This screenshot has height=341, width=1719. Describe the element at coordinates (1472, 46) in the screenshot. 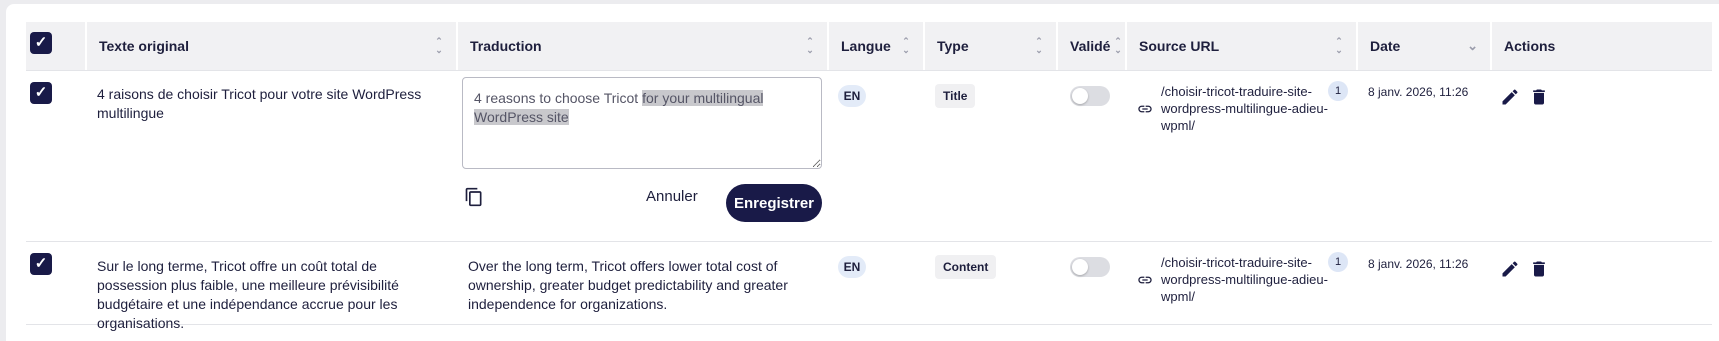

I see `chevron-down-icon: ⌄` at that location.